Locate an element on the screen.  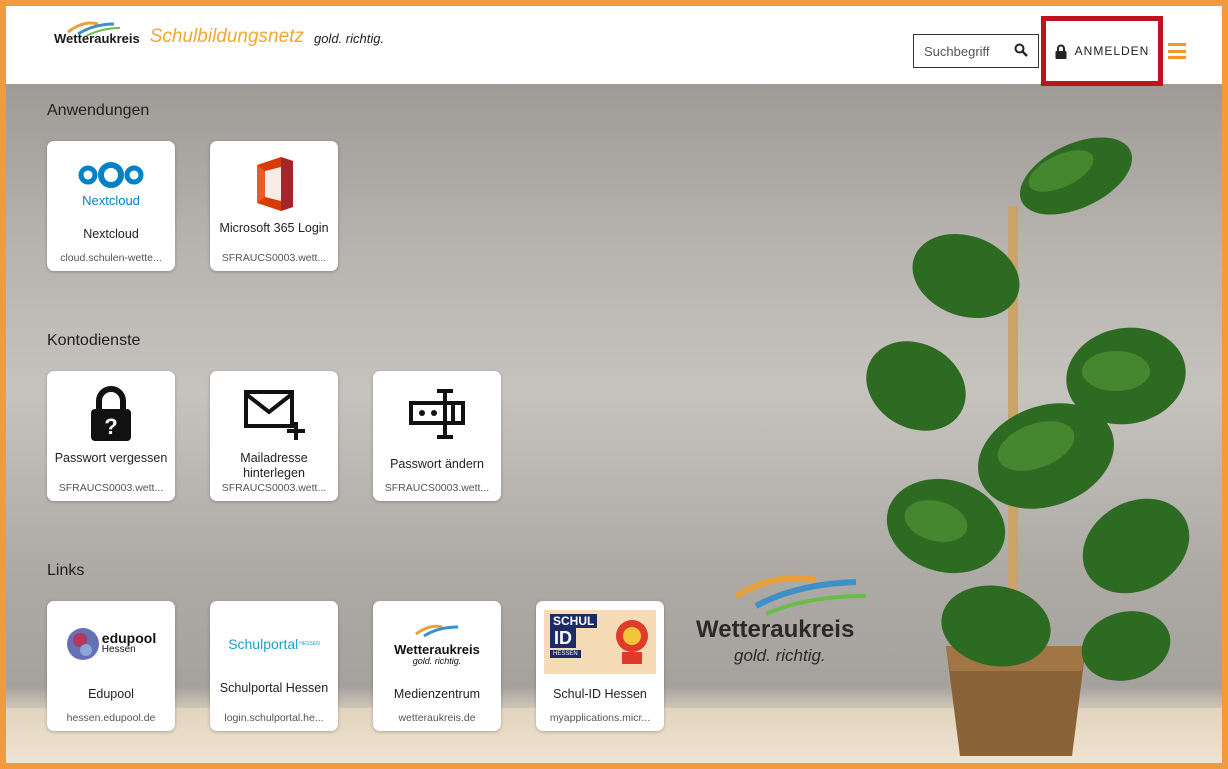
schulportal-logo-icon: Schulportal HESSEN is located at coordinates (274, 644).